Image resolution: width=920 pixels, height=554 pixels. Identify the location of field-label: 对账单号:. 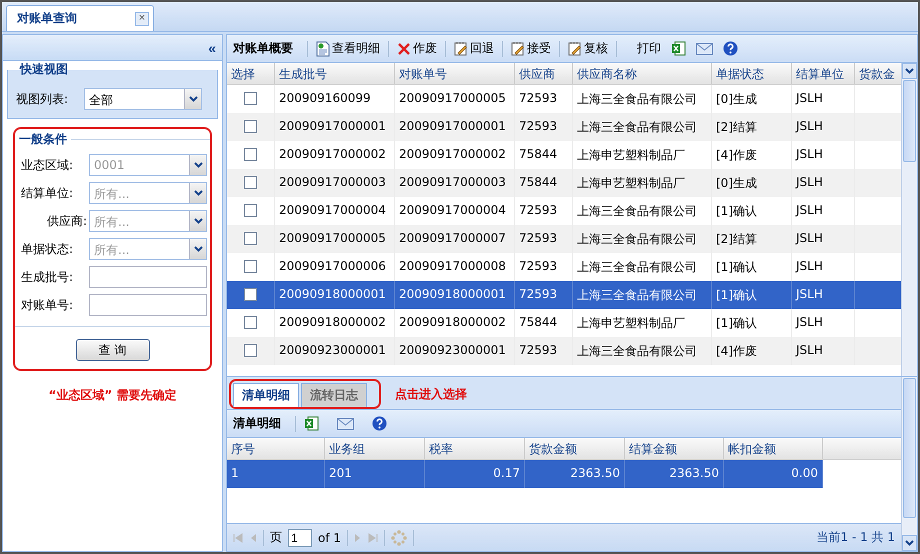
(47, 305).